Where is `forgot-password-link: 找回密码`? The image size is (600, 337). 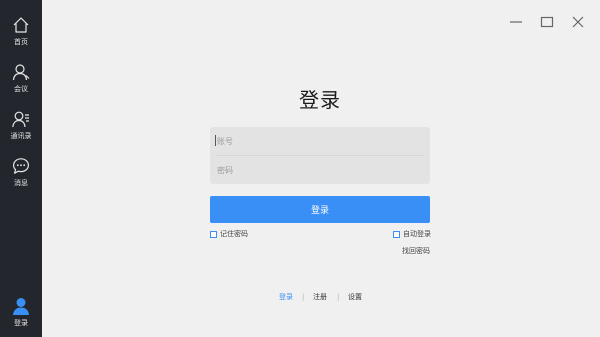
forgot-password-link: 找回密码 is located at coordinates (405, 251).